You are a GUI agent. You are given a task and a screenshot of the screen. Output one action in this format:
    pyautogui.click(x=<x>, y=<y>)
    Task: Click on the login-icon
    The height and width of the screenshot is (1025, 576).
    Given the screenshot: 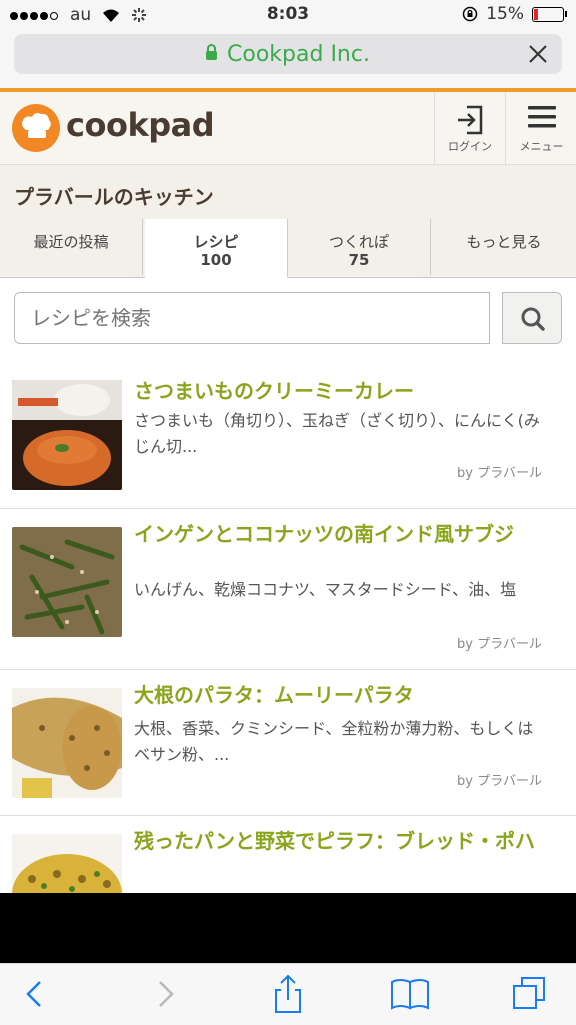 What is the action you would take?
    pyautogui.click(x=470, y=120)
    